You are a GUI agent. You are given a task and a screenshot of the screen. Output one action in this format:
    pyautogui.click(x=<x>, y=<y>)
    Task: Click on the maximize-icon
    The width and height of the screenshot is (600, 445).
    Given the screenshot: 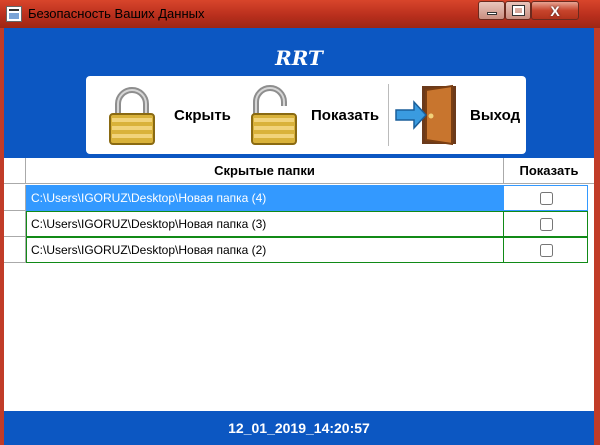 What is the action you would take?
    pyautogui.click(x=518, y=10)
    